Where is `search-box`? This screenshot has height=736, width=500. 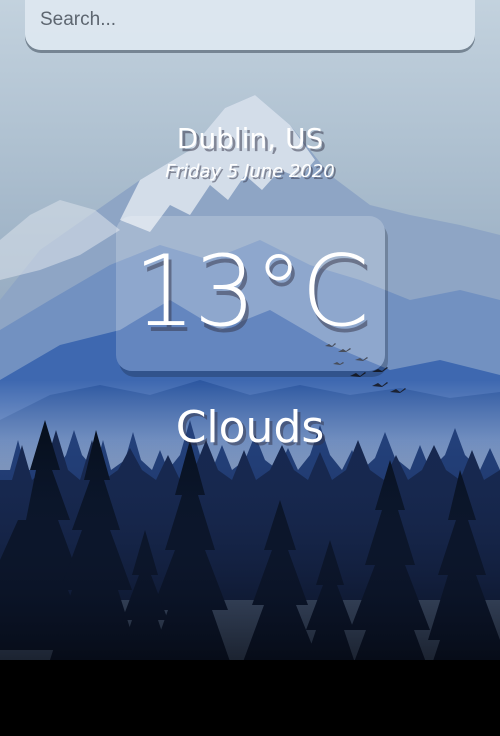 search-box is located at coordinates (250, 25).